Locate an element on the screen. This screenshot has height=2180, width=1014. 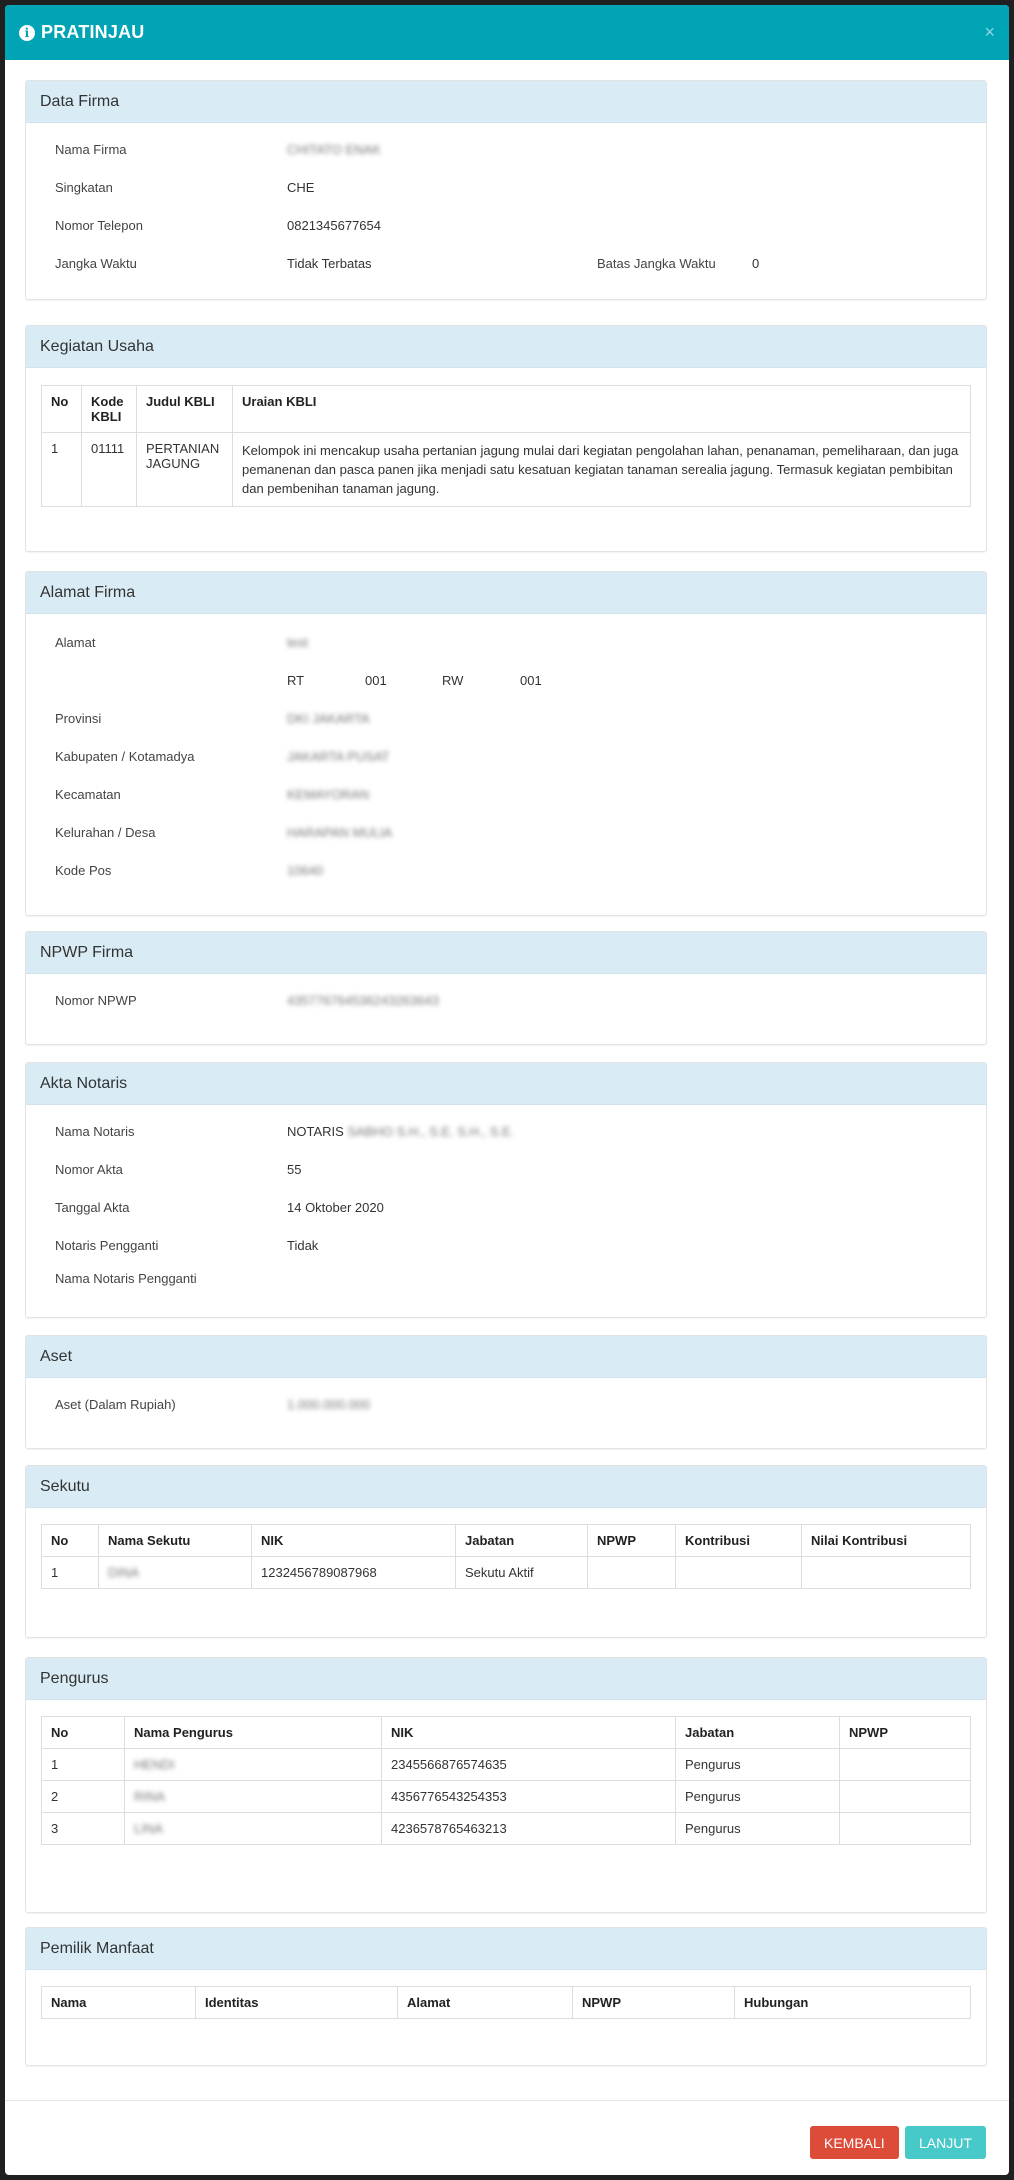
field-value: 0 is located at coordinates (756, 263).